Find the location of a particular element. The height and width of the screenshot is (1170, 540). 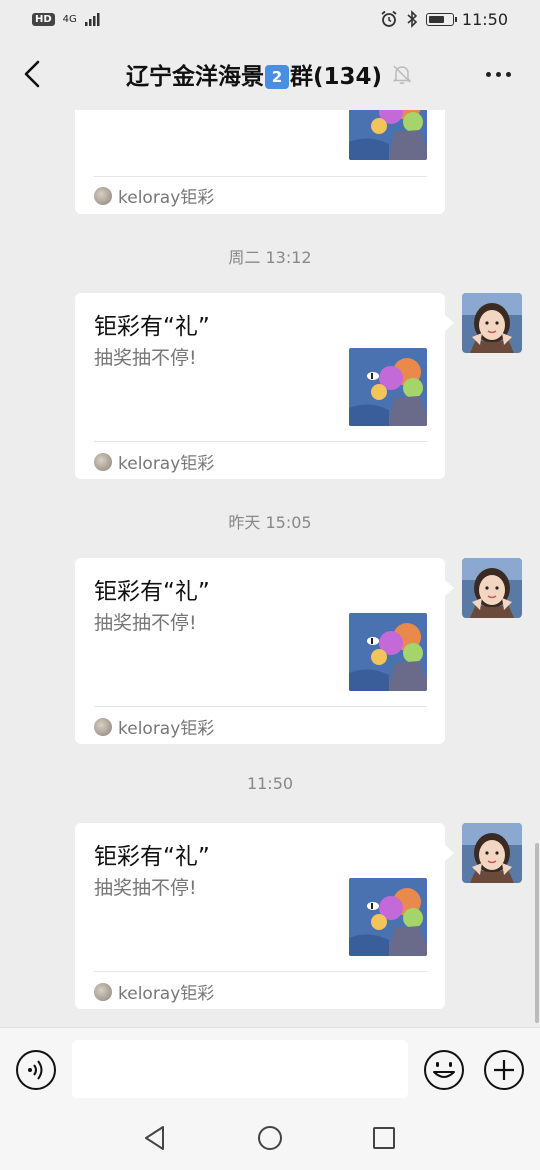

status-left: HD 4G is located at coordinates (67, 19).